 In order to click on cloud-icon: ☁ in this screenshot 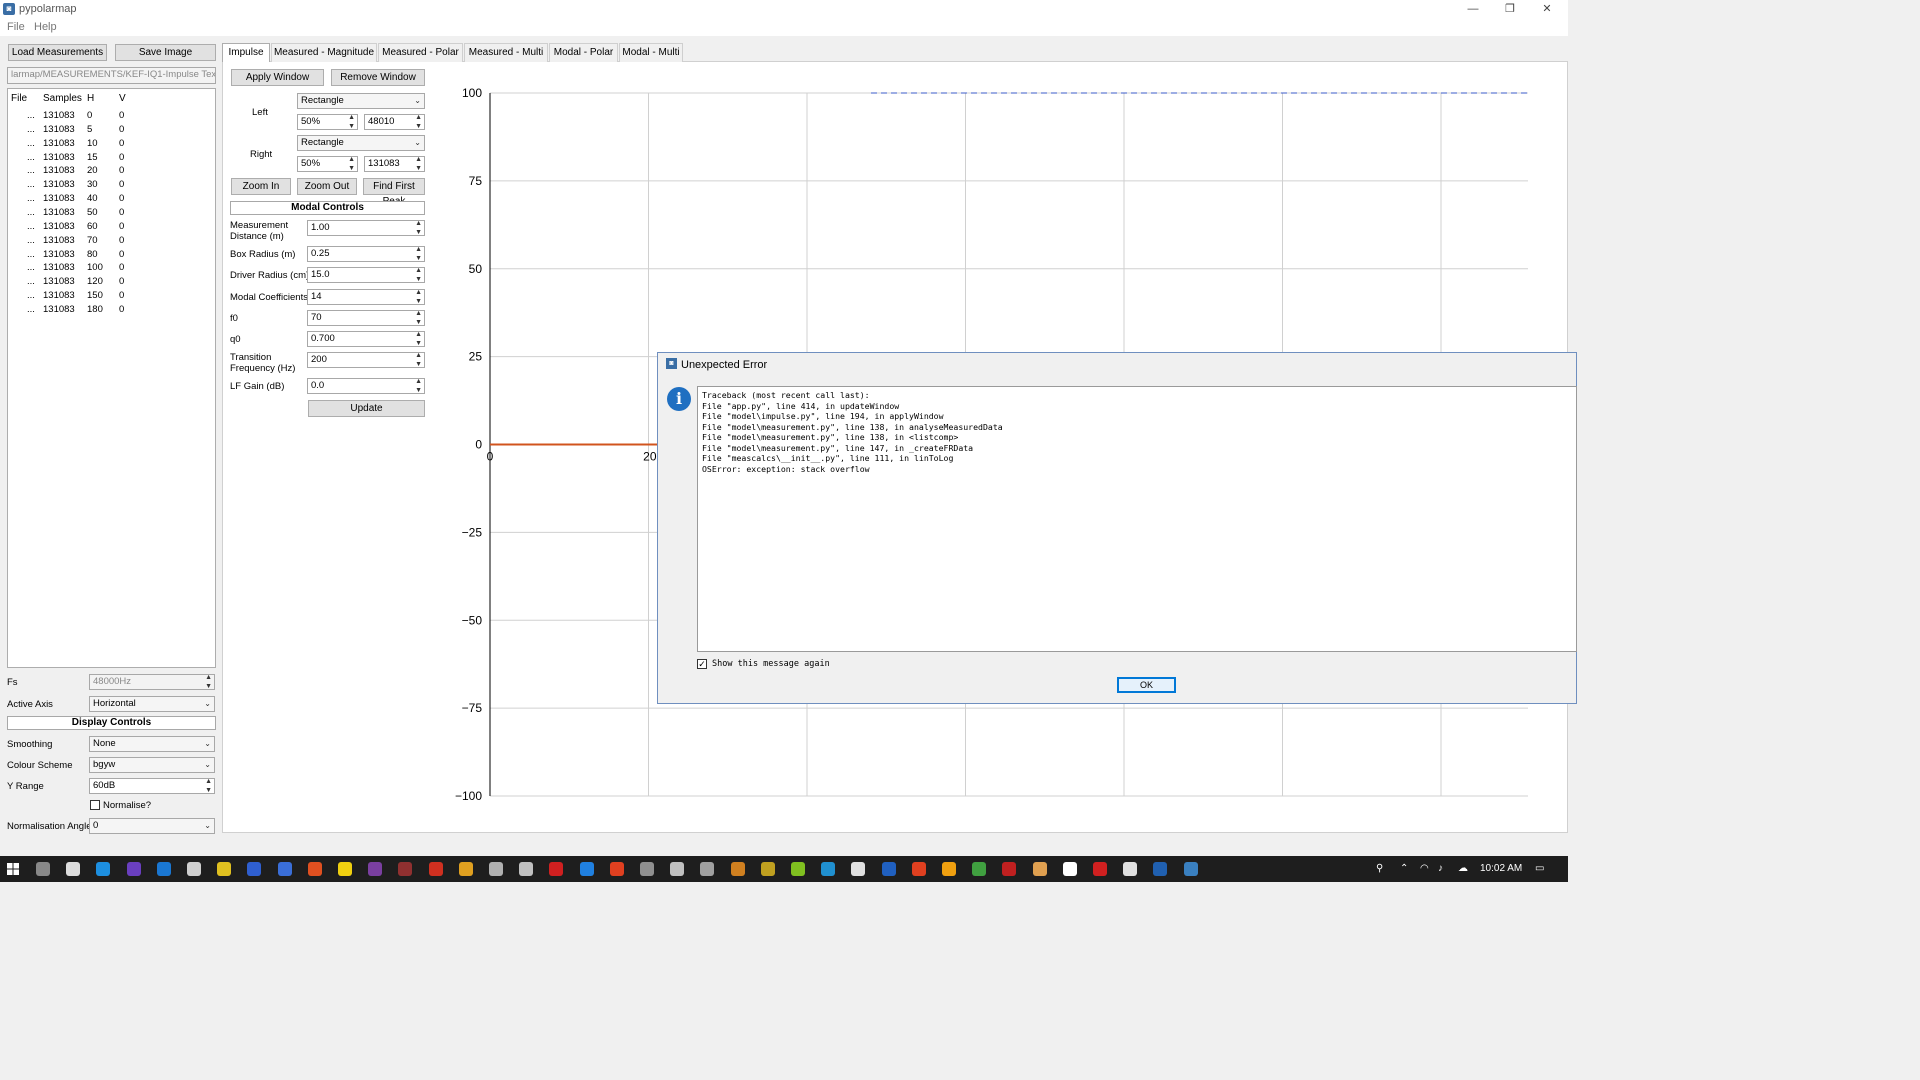, I will do `click(1463, 868)`.